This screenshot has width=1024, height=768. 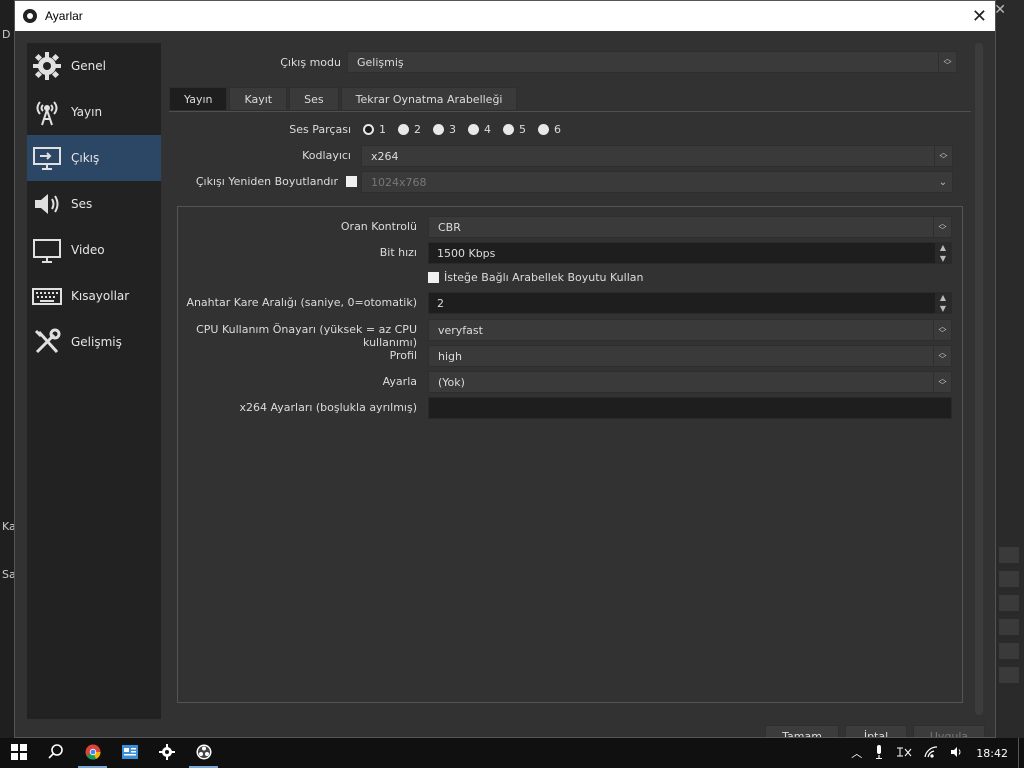 What do you see at coordinates (949, 731) in the screenshot?
I see `apply-button: Uygula` at bounding box center [949, 731].